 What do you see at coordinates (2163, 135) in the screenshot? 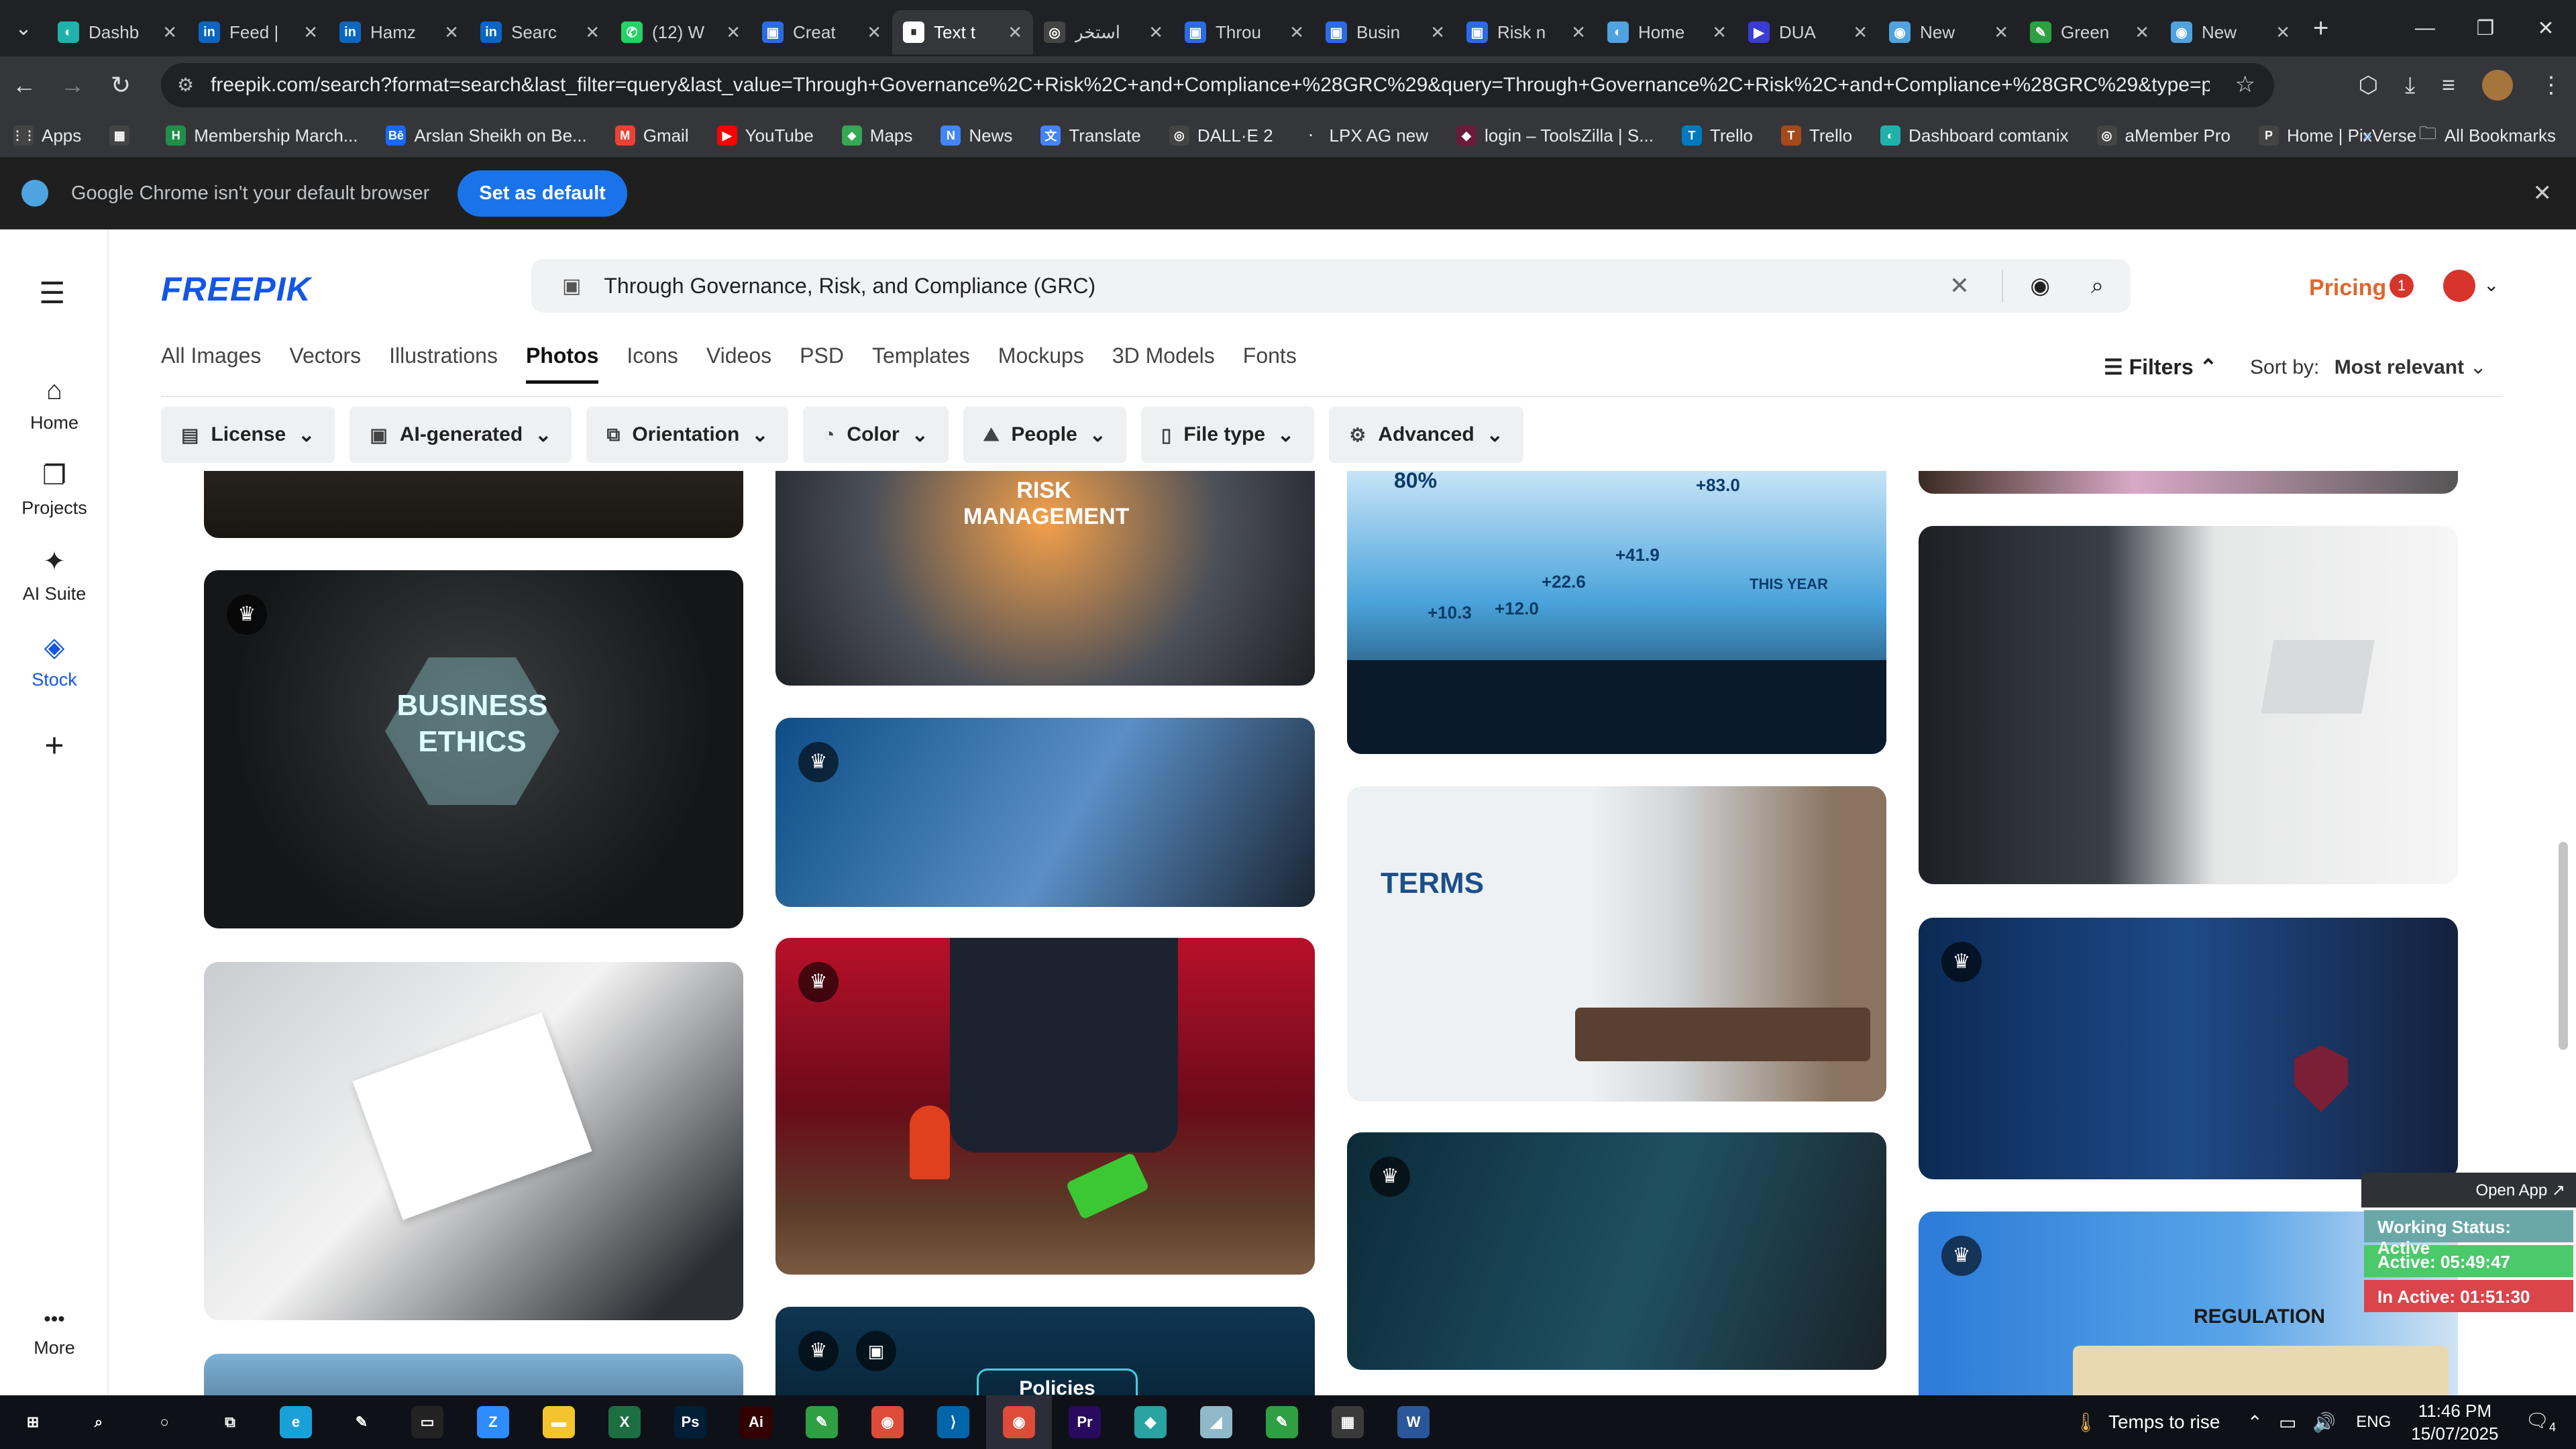
I see `bookmark-item: ◎ aMember Pro` at bounding box center [2163, 135].